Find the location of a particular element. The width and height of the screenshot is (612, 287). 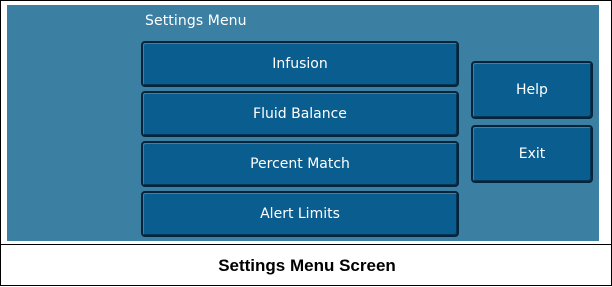

figure-caption: Settings Menu Screen is located at coordinates (307, 265).